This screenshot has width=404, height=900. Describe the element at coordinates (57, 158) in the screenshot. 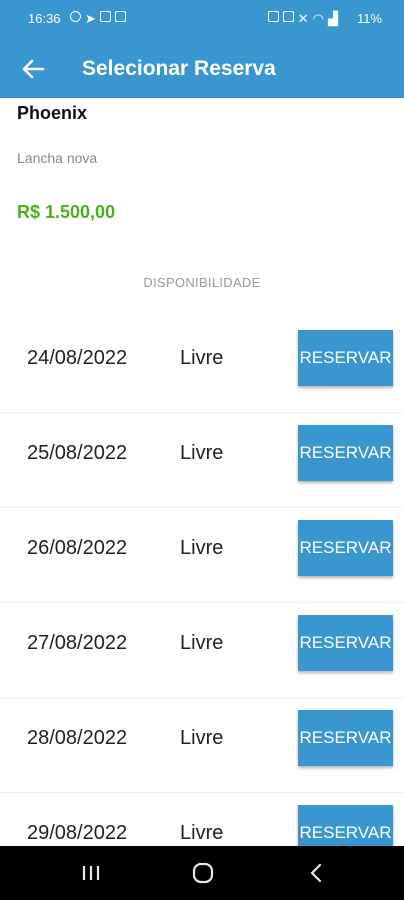

I see `boat-description: Lancha nova` at that location.